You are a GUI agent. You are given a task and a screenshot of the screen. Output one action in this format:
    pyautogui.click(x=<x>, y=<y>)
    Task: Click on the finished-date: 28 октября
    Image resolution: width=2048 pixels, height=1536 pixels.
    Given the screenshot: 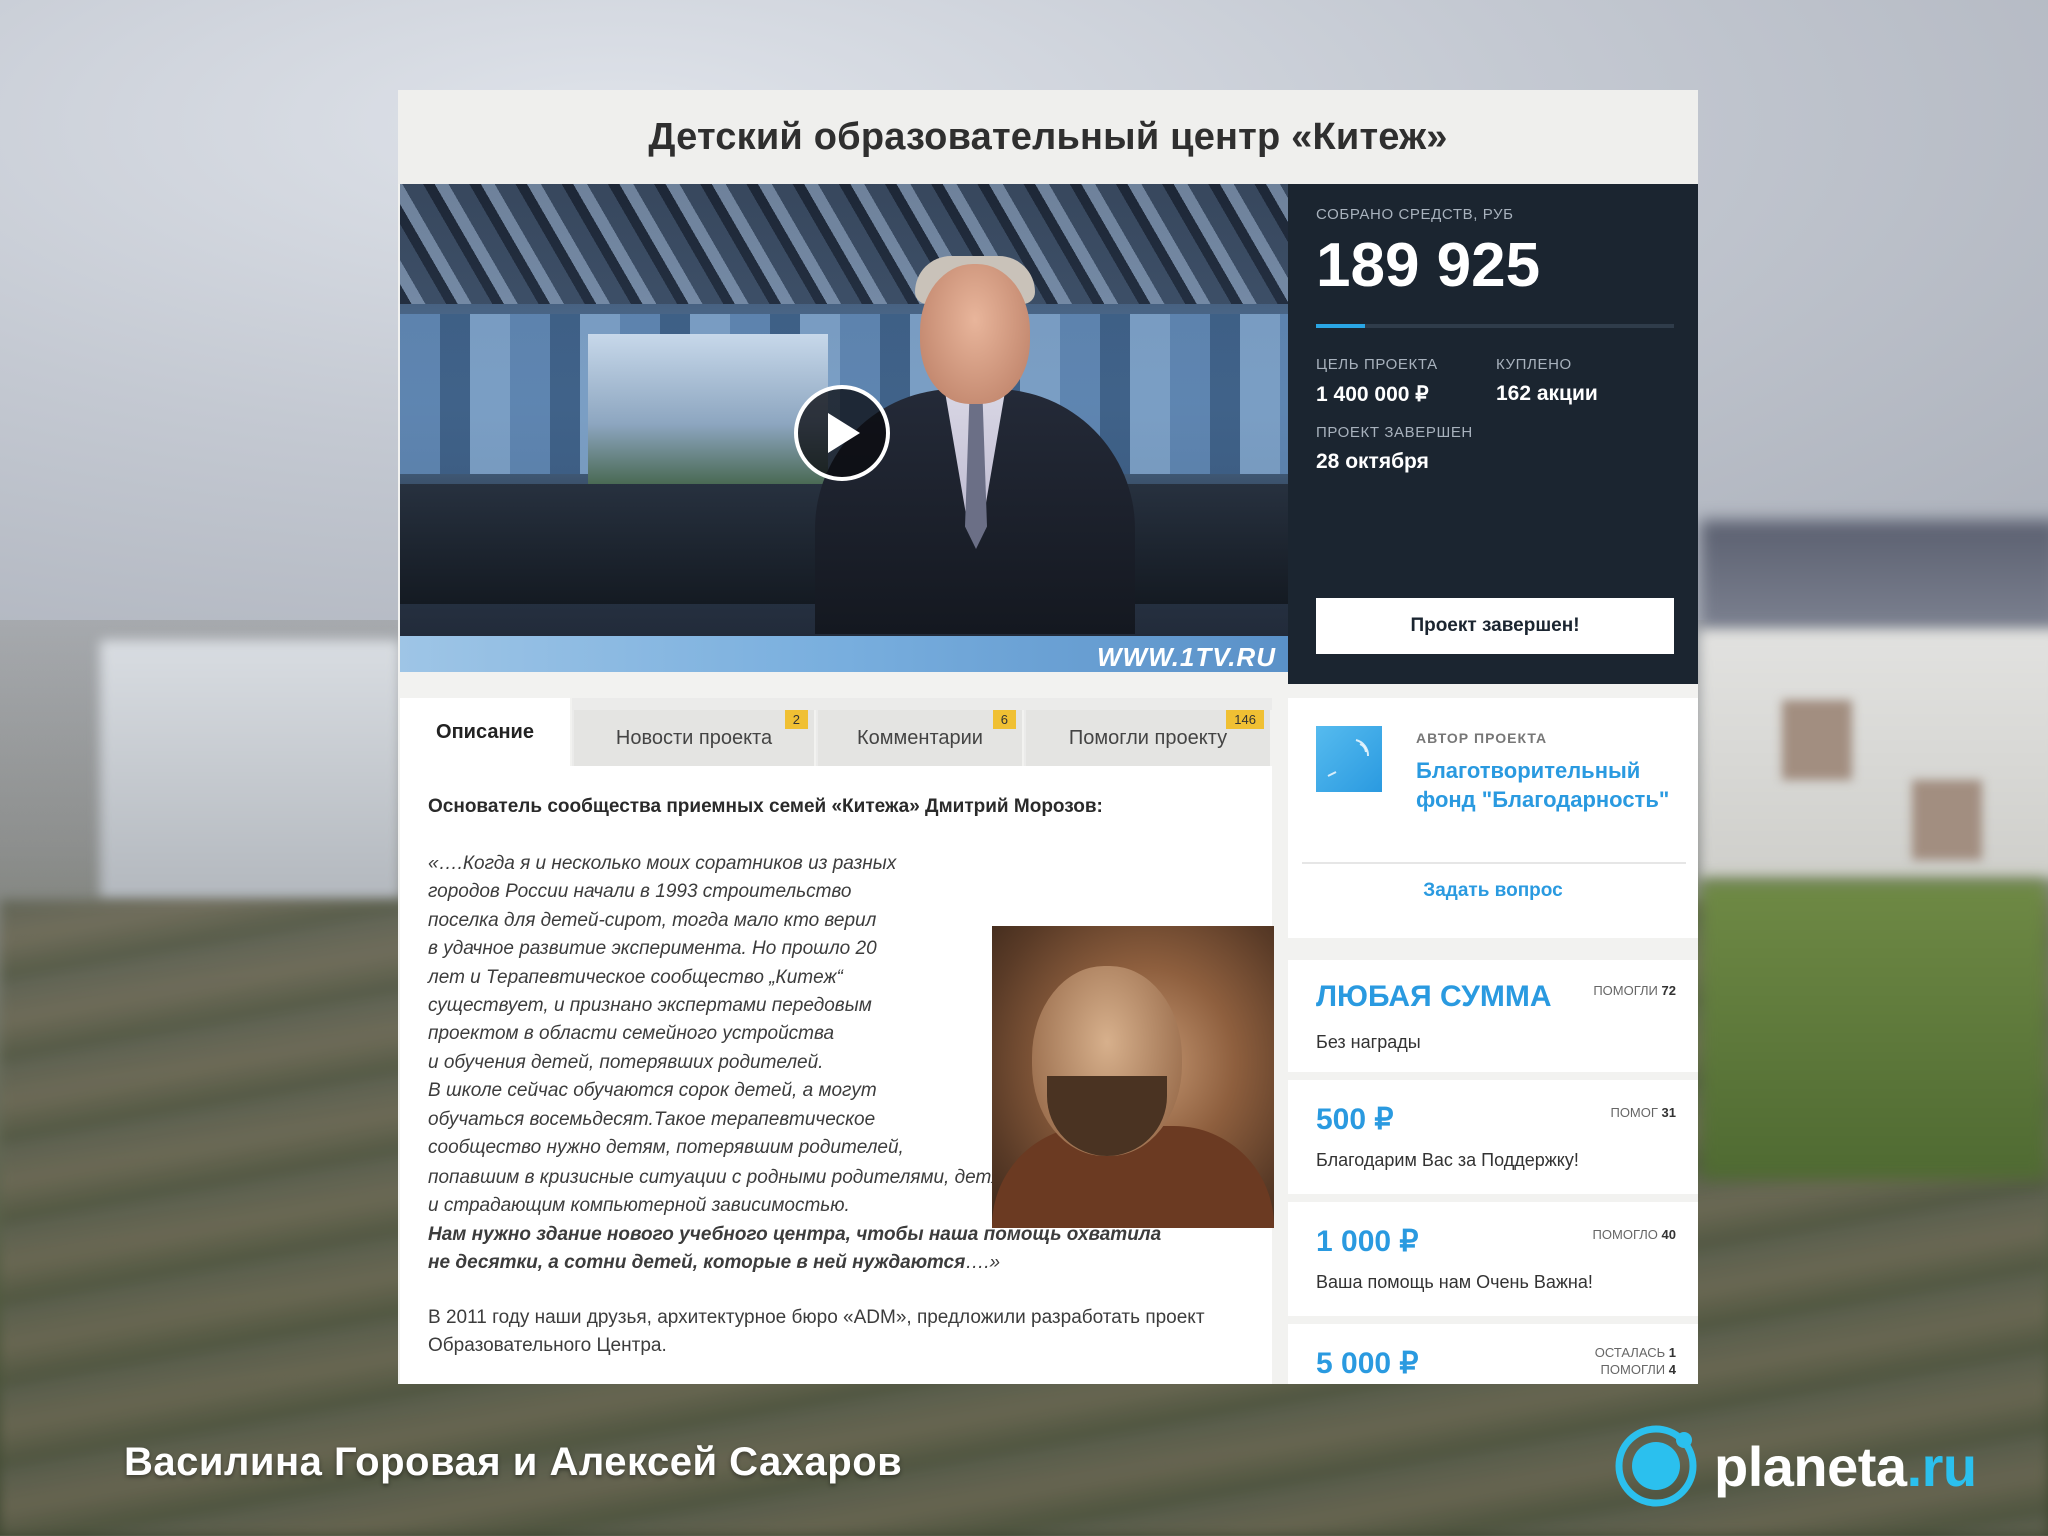 What is the action you would take?
    pyautogui.click(x=1372, y=461)
    